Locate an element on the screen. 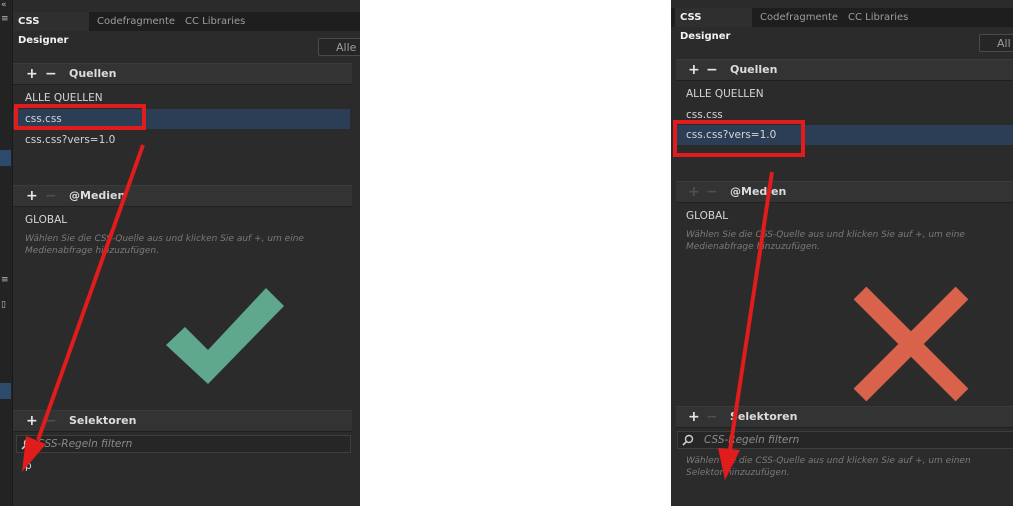 Image resolution: width=1013 pixels, height=506 pixels. highlight-box-right is located at coordinates (739, 138).